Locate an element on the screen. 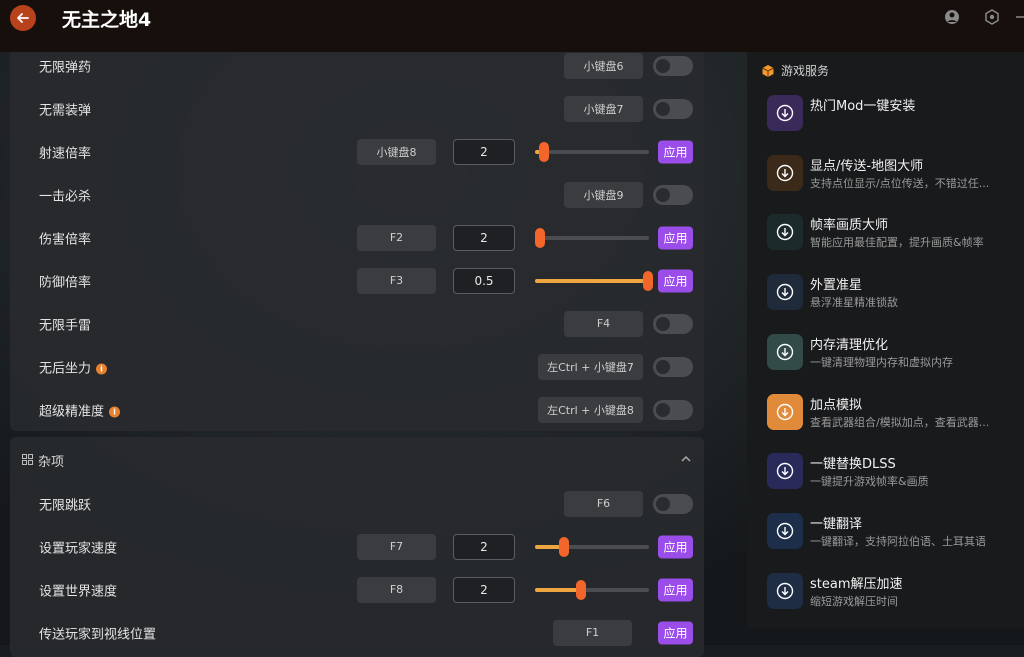 This screenshot has width=1024, height=657. back-button is located at coordinates (23, 18).